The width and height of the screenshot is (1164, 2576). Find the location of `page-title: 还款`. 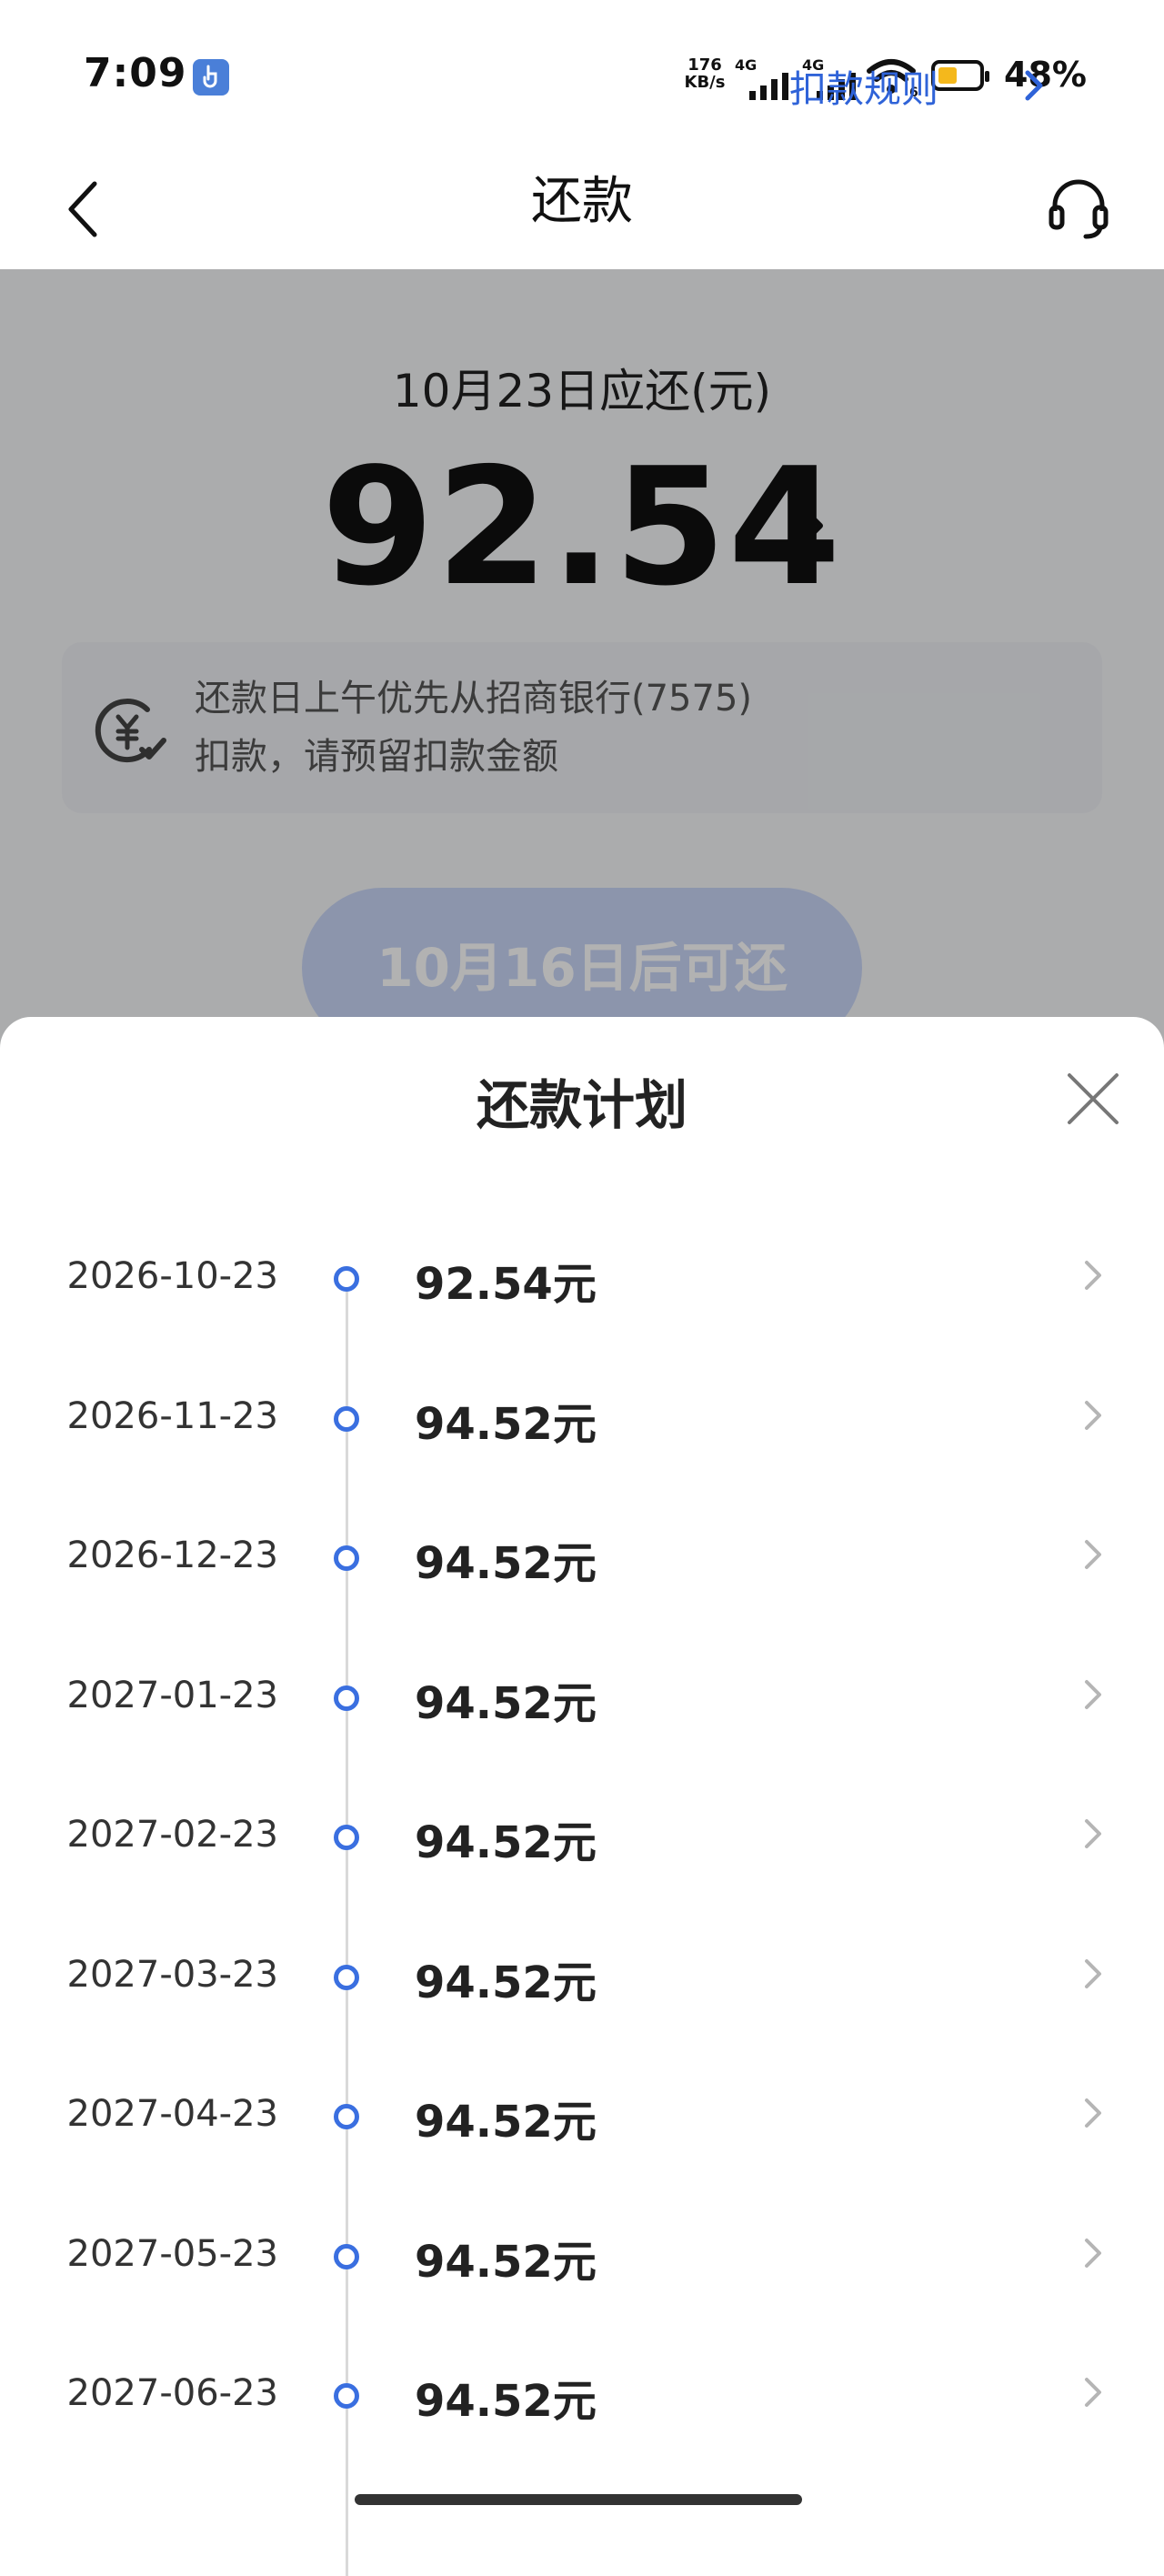

page-title: 还款 is located at coordinates (582, 201).